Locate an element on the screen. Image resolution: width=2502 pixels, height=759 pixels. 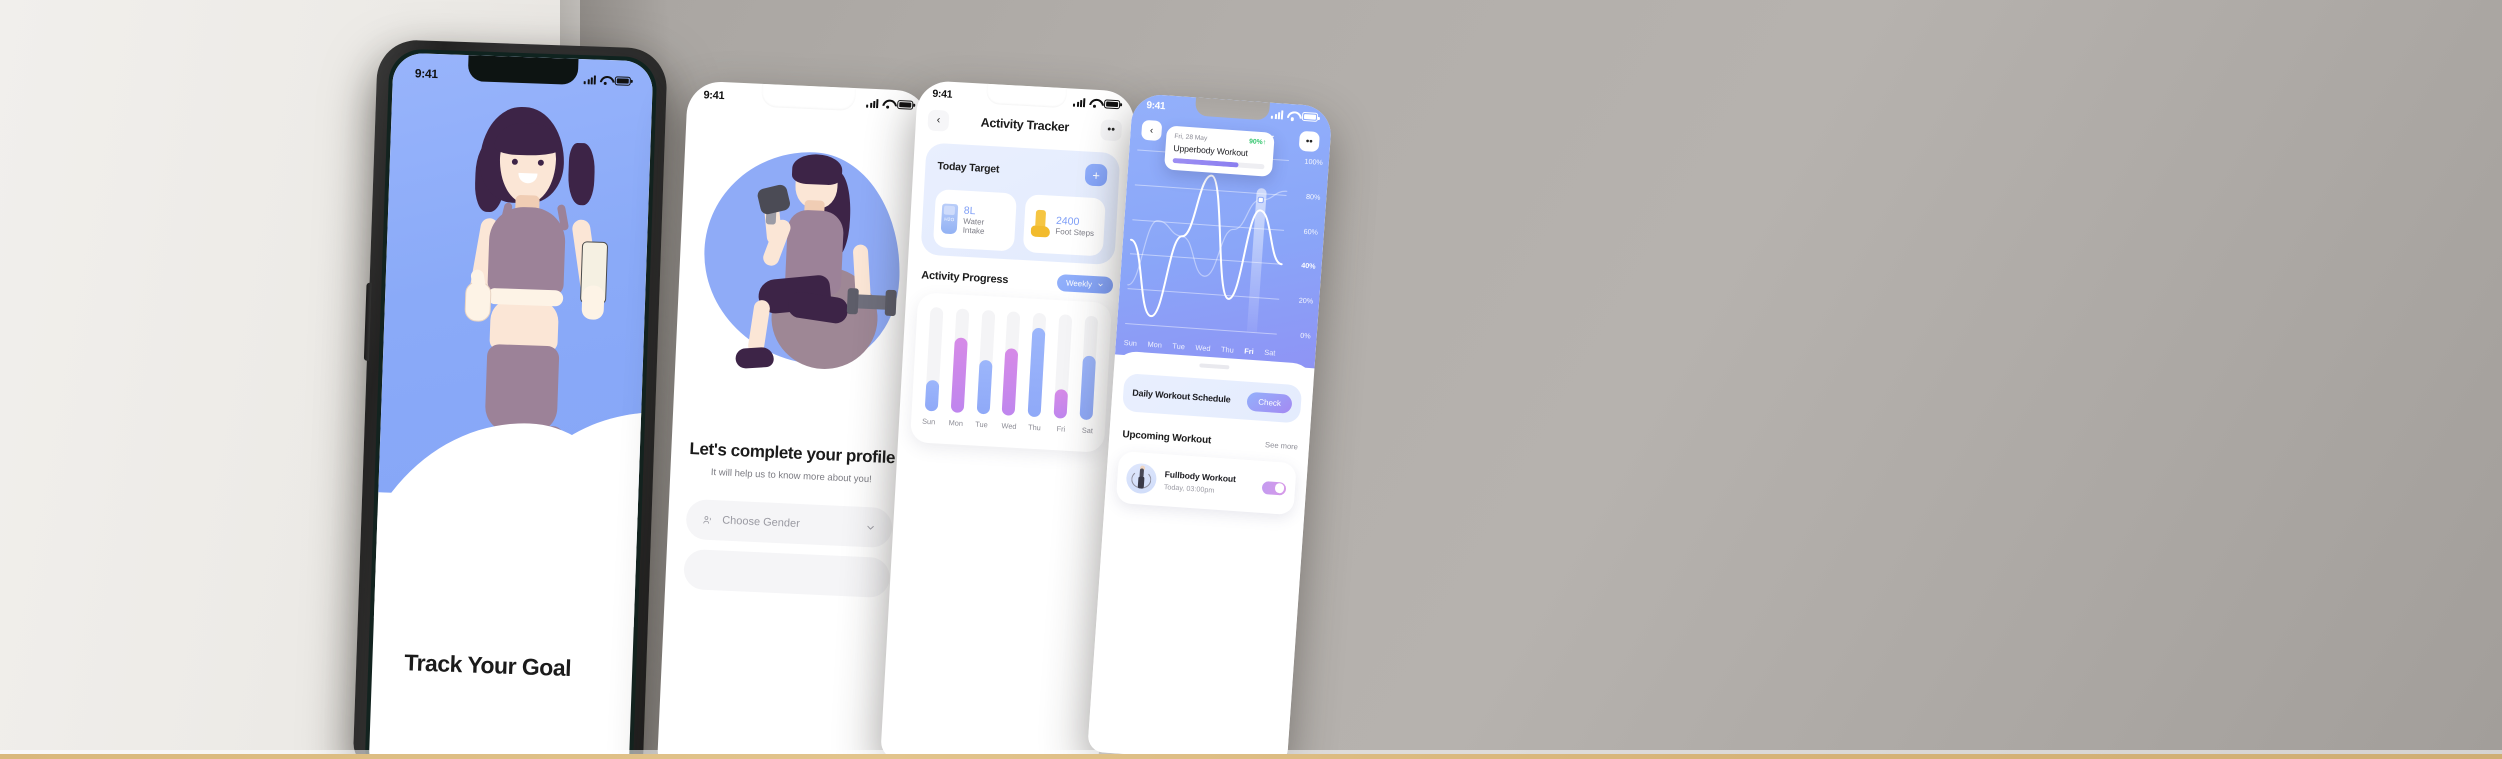
chart-highlight-point is located at coordinates (1260, 200).